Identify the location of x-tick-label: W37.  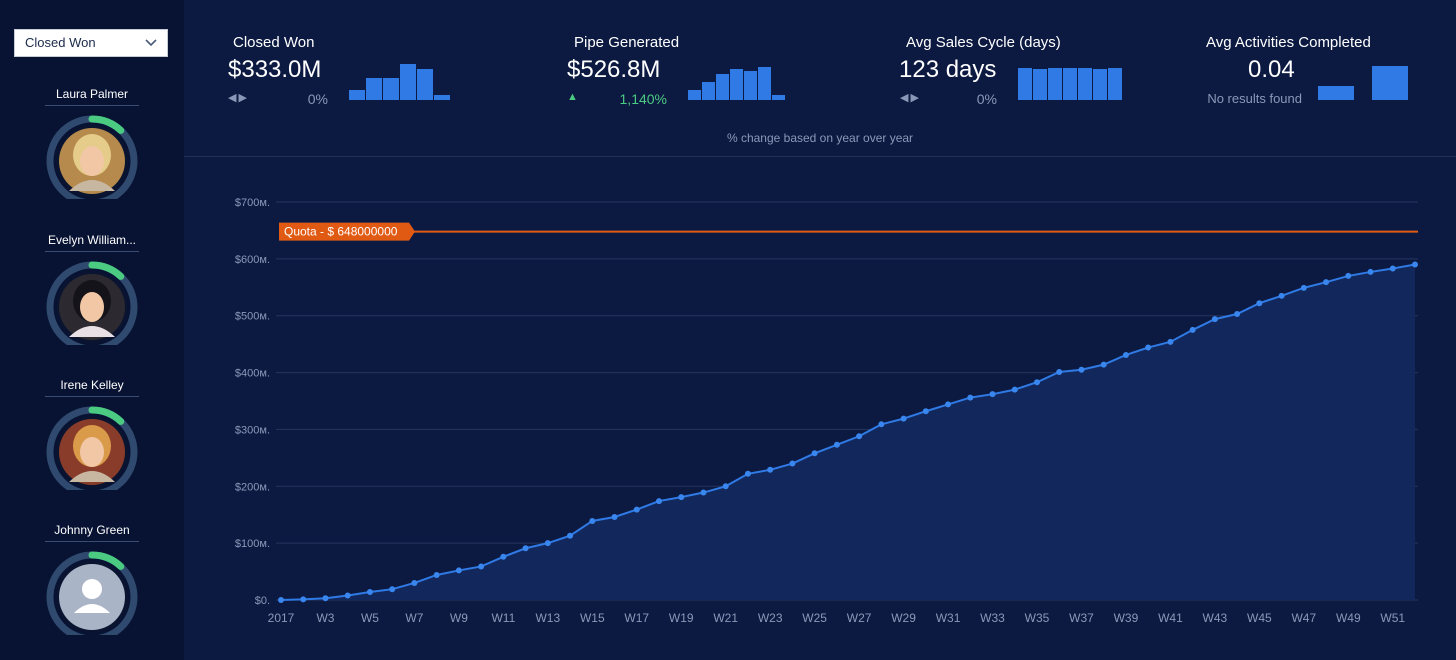
(1081, 618).